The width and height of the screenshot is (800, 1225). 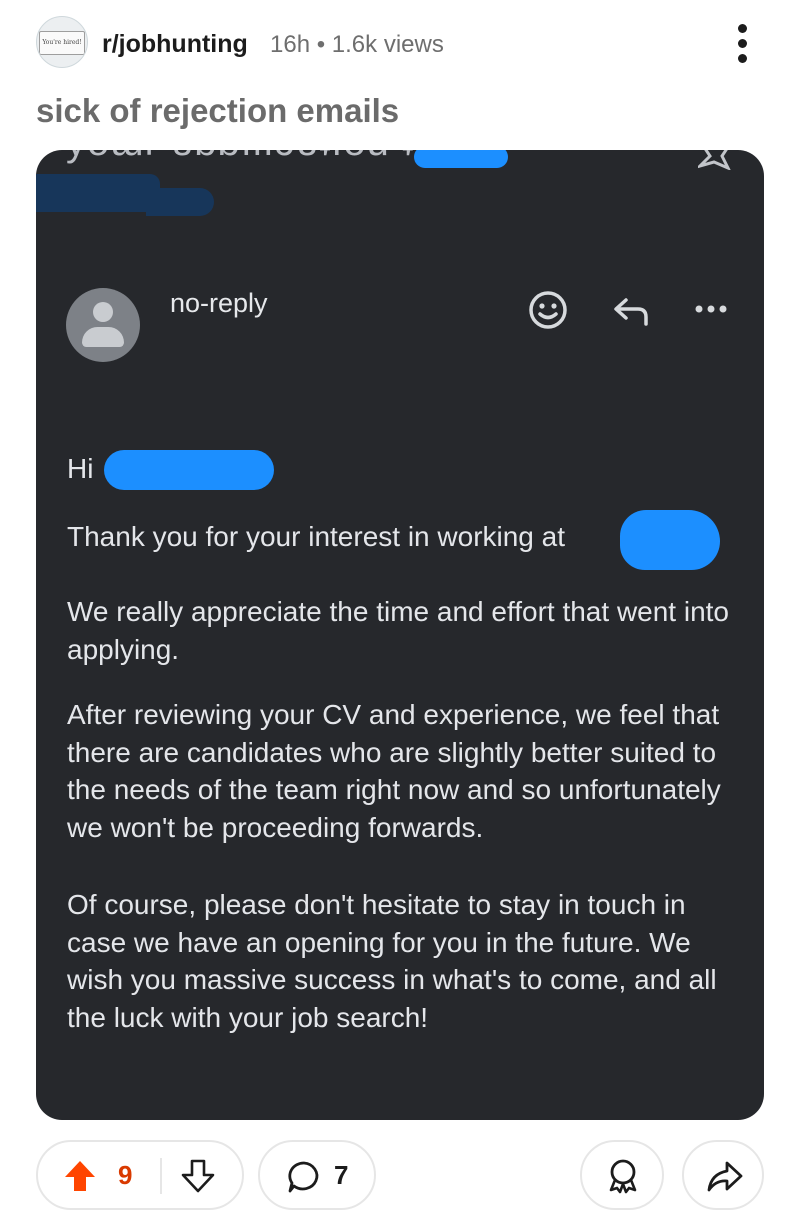 What do you see at coordinates (716, 160) in the screenshot?
I see `star-icon` at bounding box center [716, 160].